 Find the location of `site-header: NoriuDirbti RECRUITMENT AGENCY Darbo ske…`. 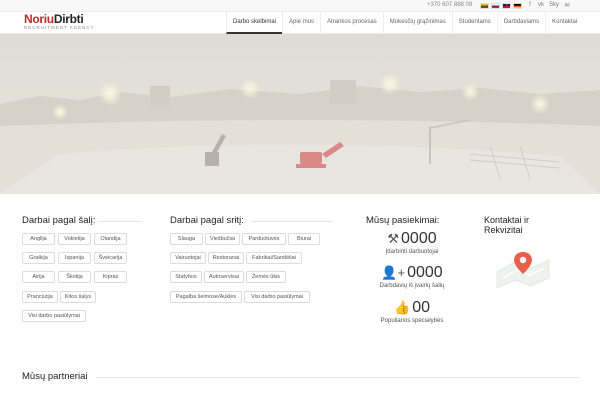

site-header: NoriuDirbti RECRUITMENT AGENCY Darbo ske… is located at coordinates (300, 23).